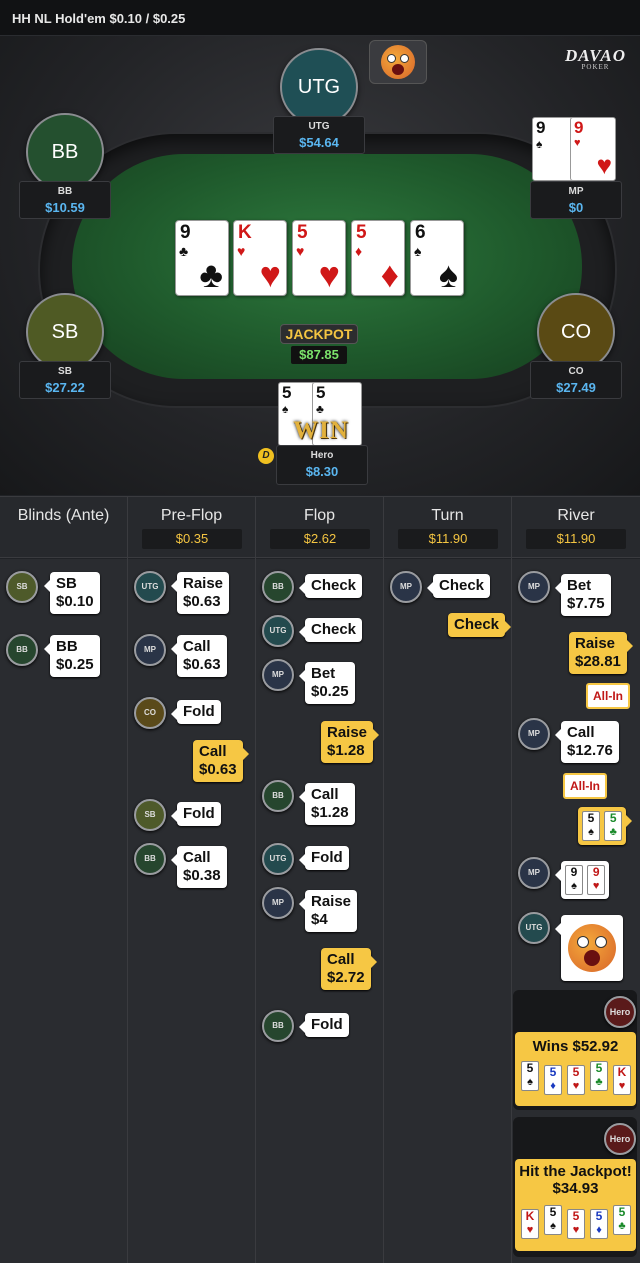  I want to click on column-header-flop: Flop $2.62, so click(320, 528).